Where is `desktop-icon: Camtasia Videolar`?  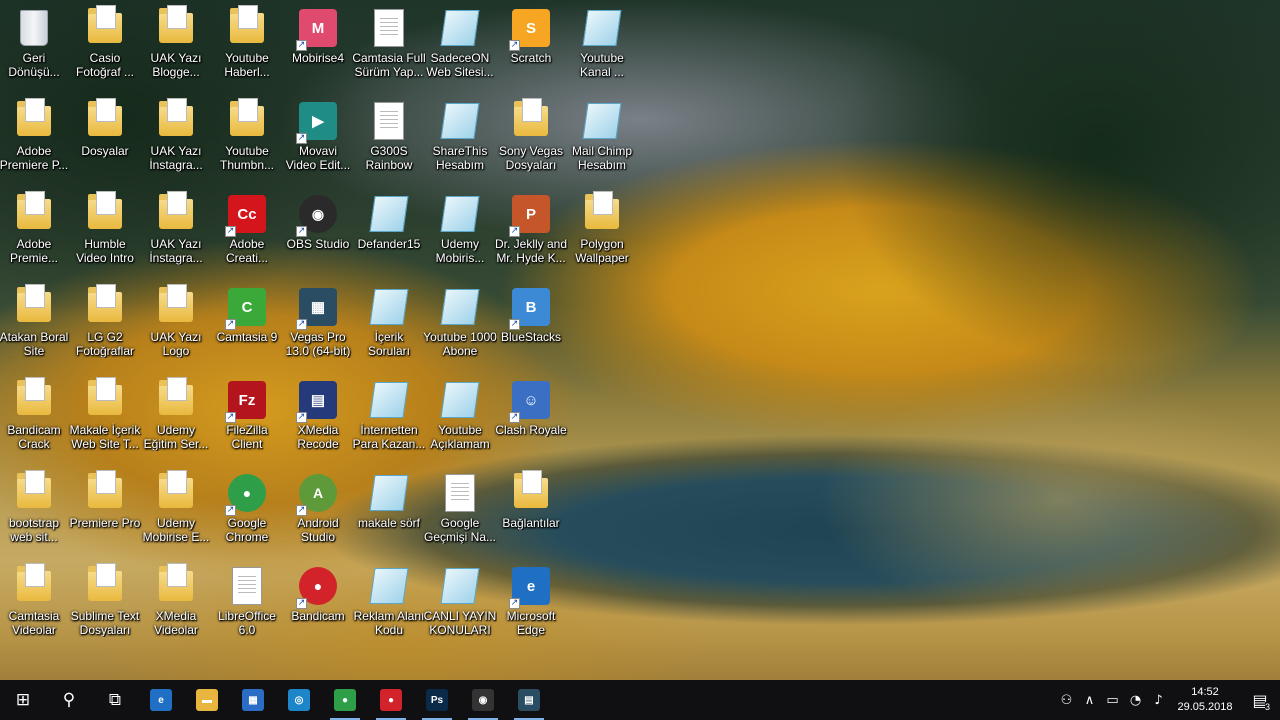
desktop-icon: Camtasia Videolar is located at coordinates (34, 602).